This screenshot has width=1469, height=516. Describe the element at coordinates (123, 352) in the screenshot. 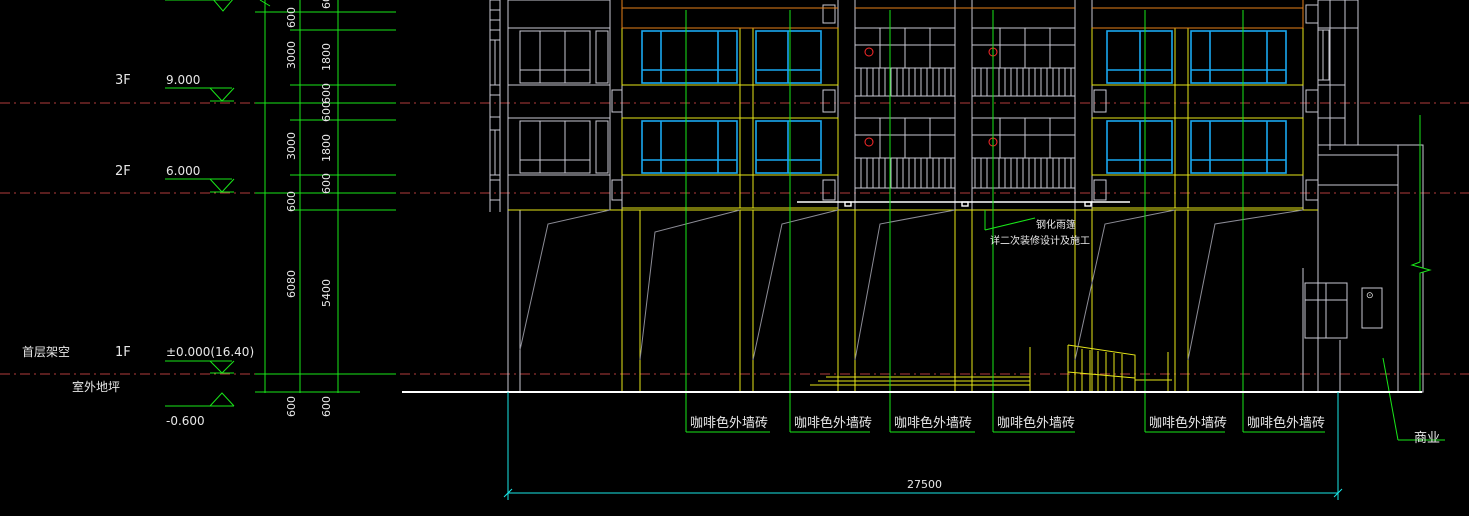

I see `floor-label-1f: 1F` at that location.